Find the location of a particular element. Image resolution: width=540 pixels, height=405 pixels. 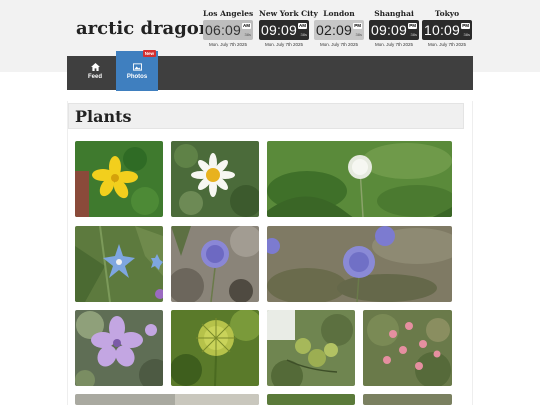

clock-face: 06:09 AM 38s is located at coordinates (228, 30).